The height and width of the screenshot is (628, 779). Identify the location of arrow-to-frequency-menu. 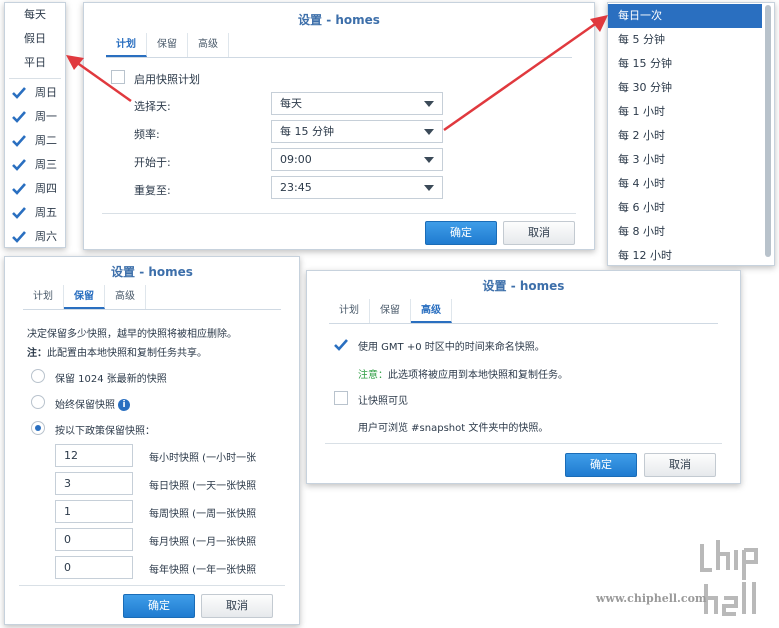
(525, 73).